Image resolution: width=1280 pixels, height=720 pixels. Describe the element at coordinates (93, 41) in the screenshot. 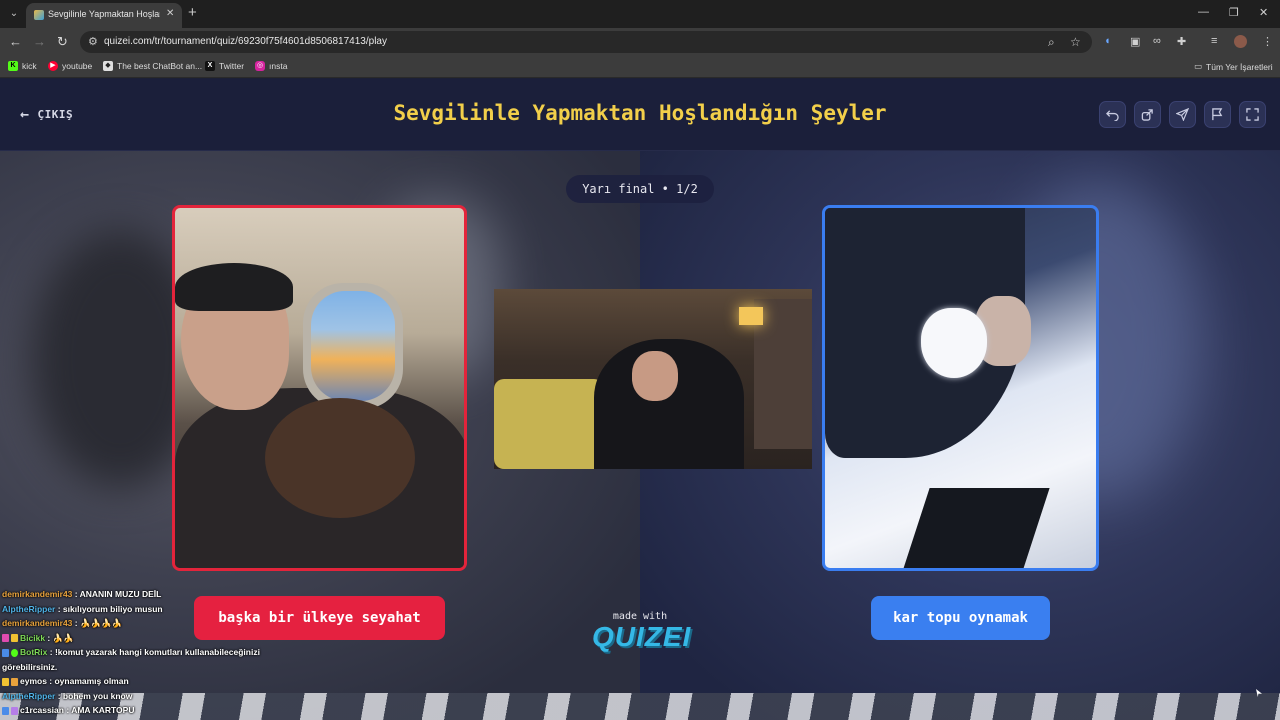

I see `site-info-icon: ⚙` at that location.